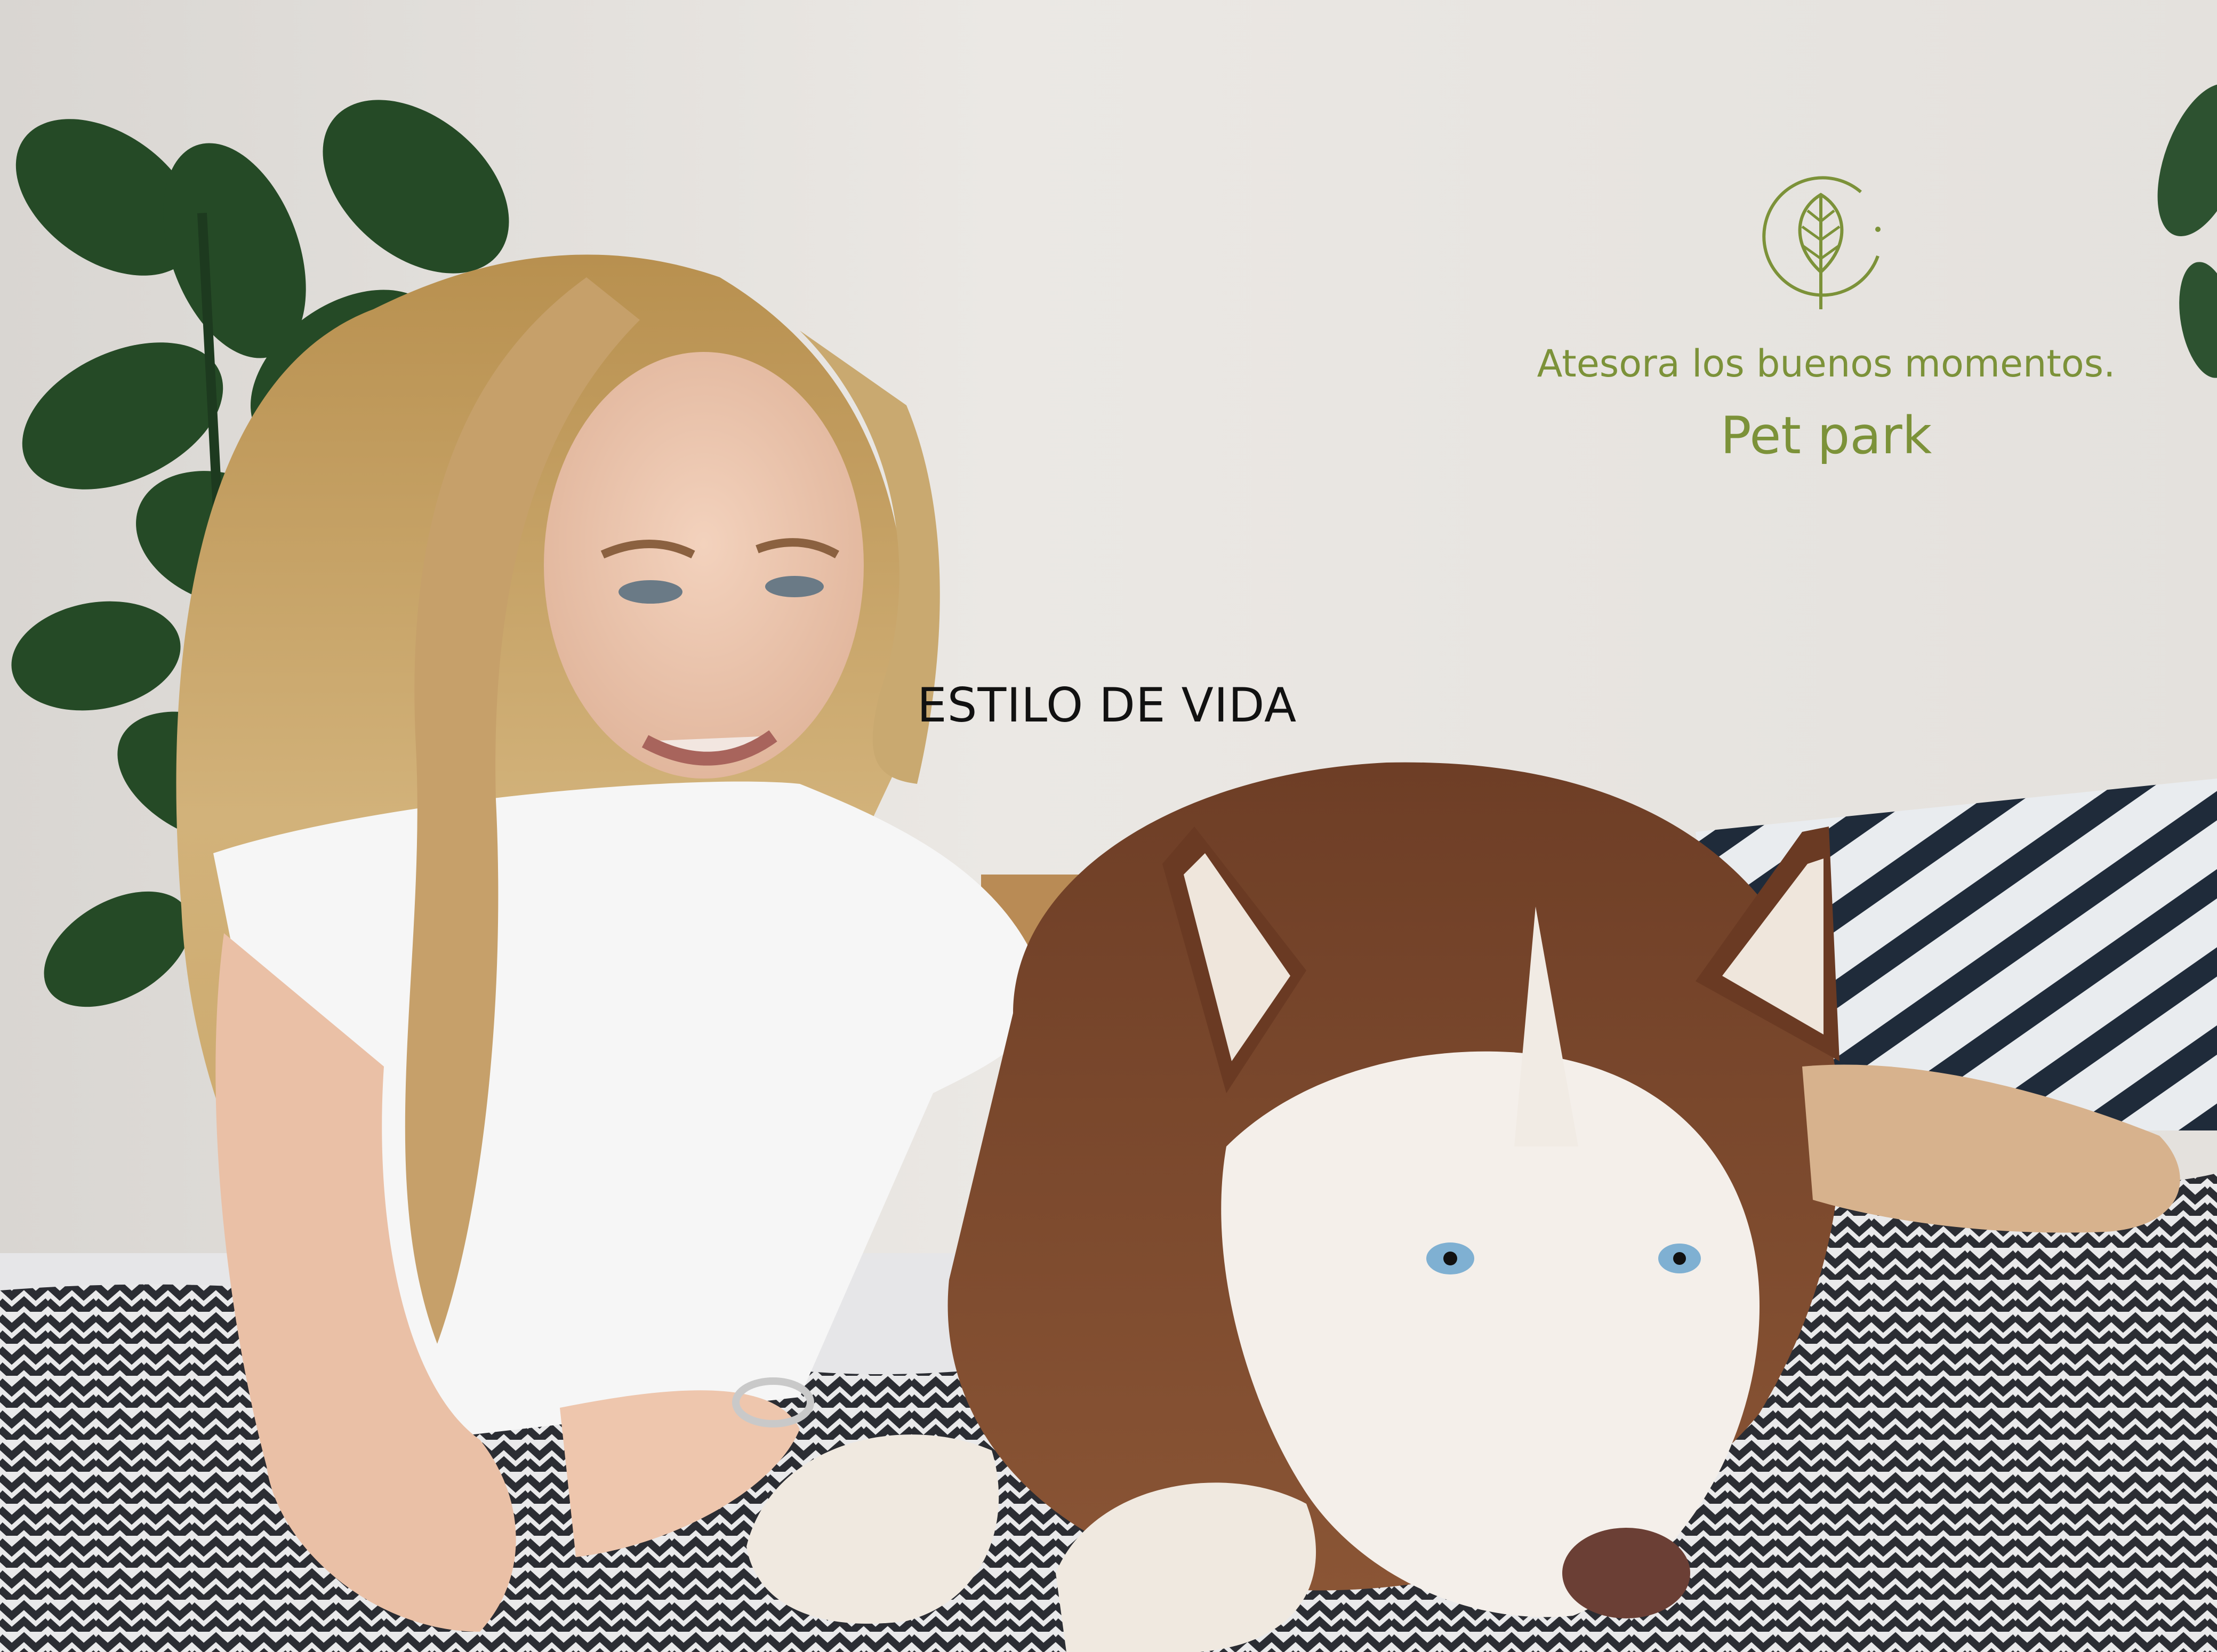  Describe the element at coordinates (1826, 436) in the screenshot. I see `brand-name: Pet park` at that location.